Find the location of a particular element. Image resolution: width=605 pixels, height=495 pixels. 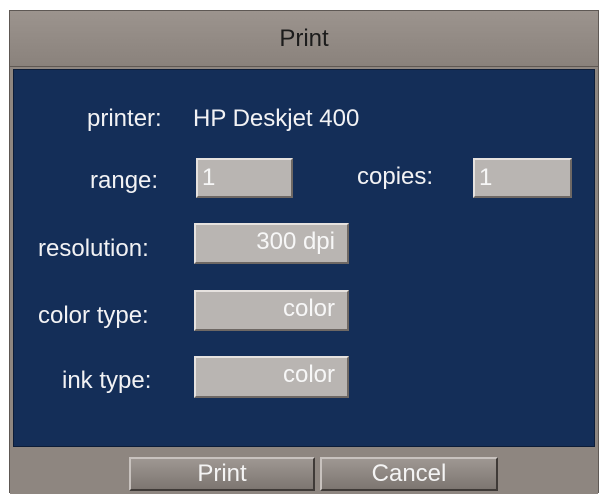

ink-type-field: color is located at coordinates (271, 377).